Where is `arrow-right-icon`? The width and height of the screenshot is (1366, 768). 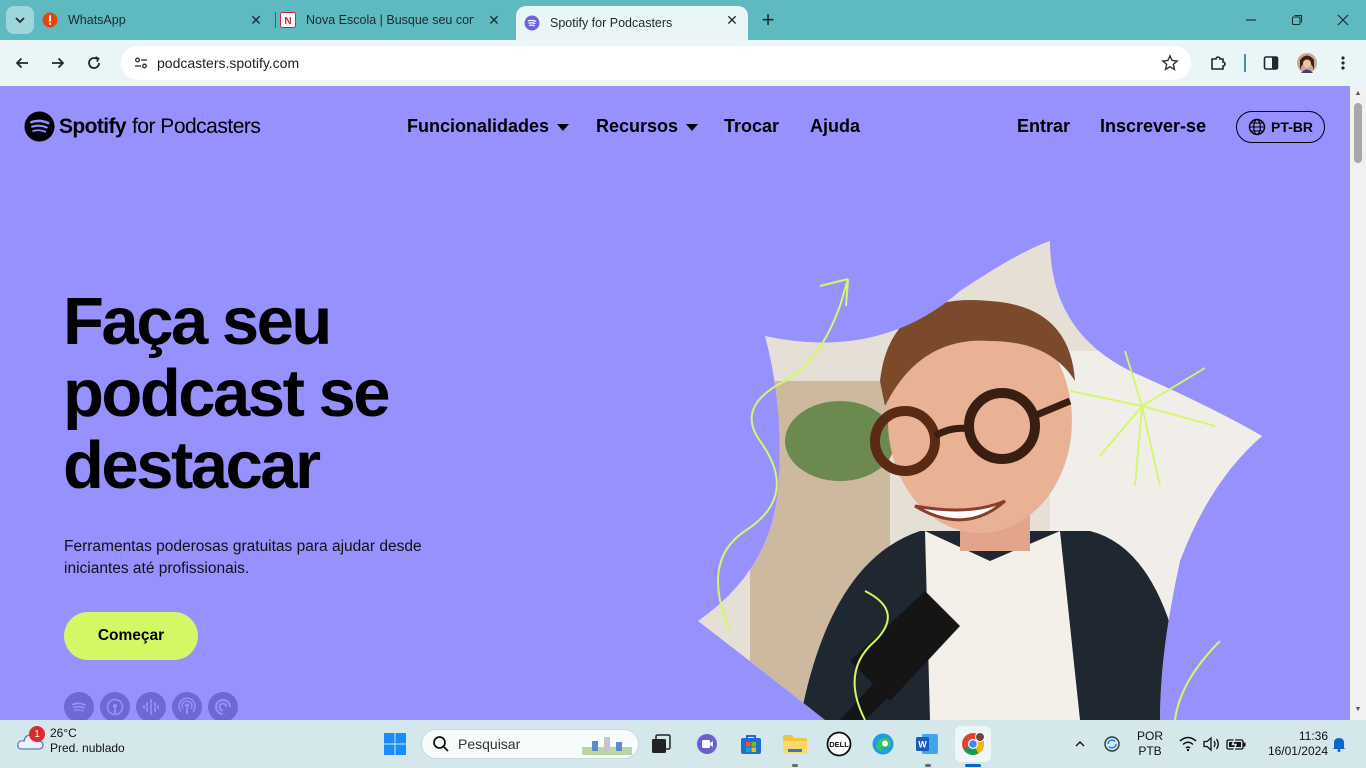
arrow-right-icon is located at coordinates (58, 63).